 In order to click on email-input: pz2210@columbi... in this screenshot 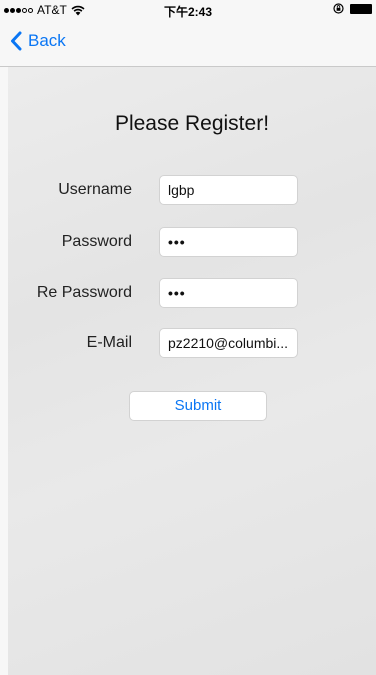, I will do `click(228, 343)`.